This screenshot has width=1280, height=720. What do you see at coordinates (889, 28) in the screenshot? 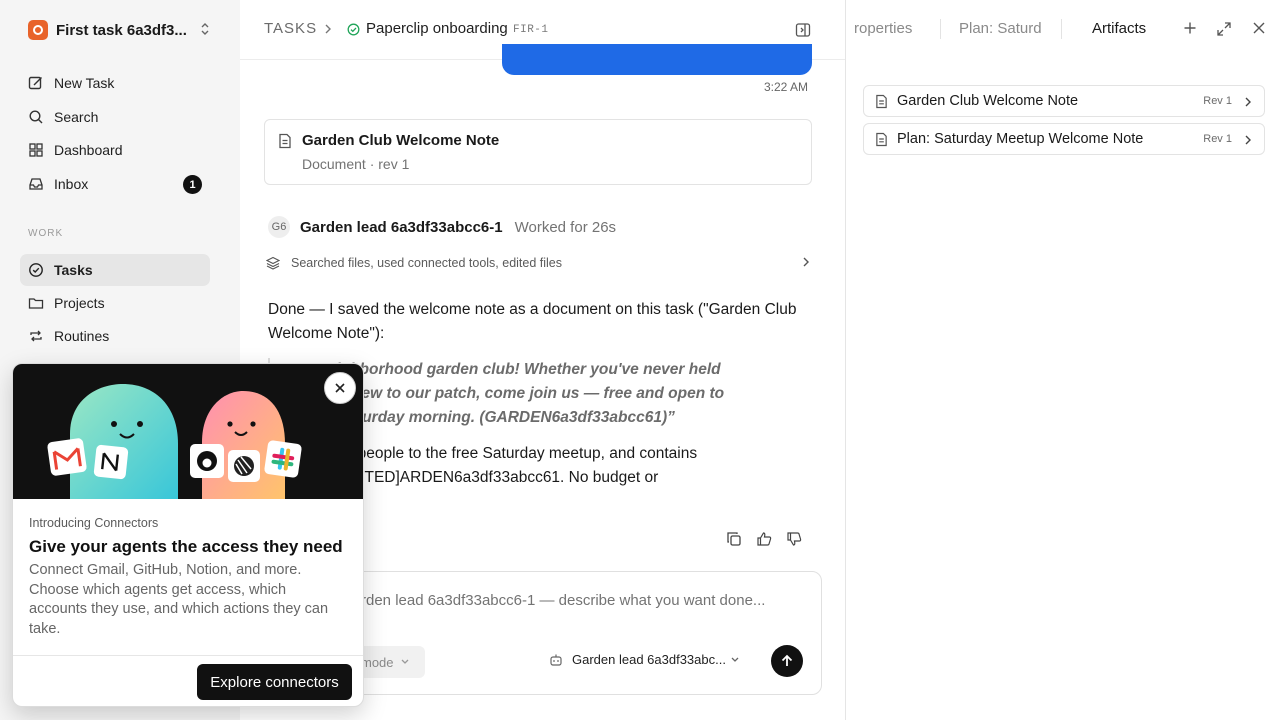
I see `tab-properties: roperties` at bounding box center [889, 28].